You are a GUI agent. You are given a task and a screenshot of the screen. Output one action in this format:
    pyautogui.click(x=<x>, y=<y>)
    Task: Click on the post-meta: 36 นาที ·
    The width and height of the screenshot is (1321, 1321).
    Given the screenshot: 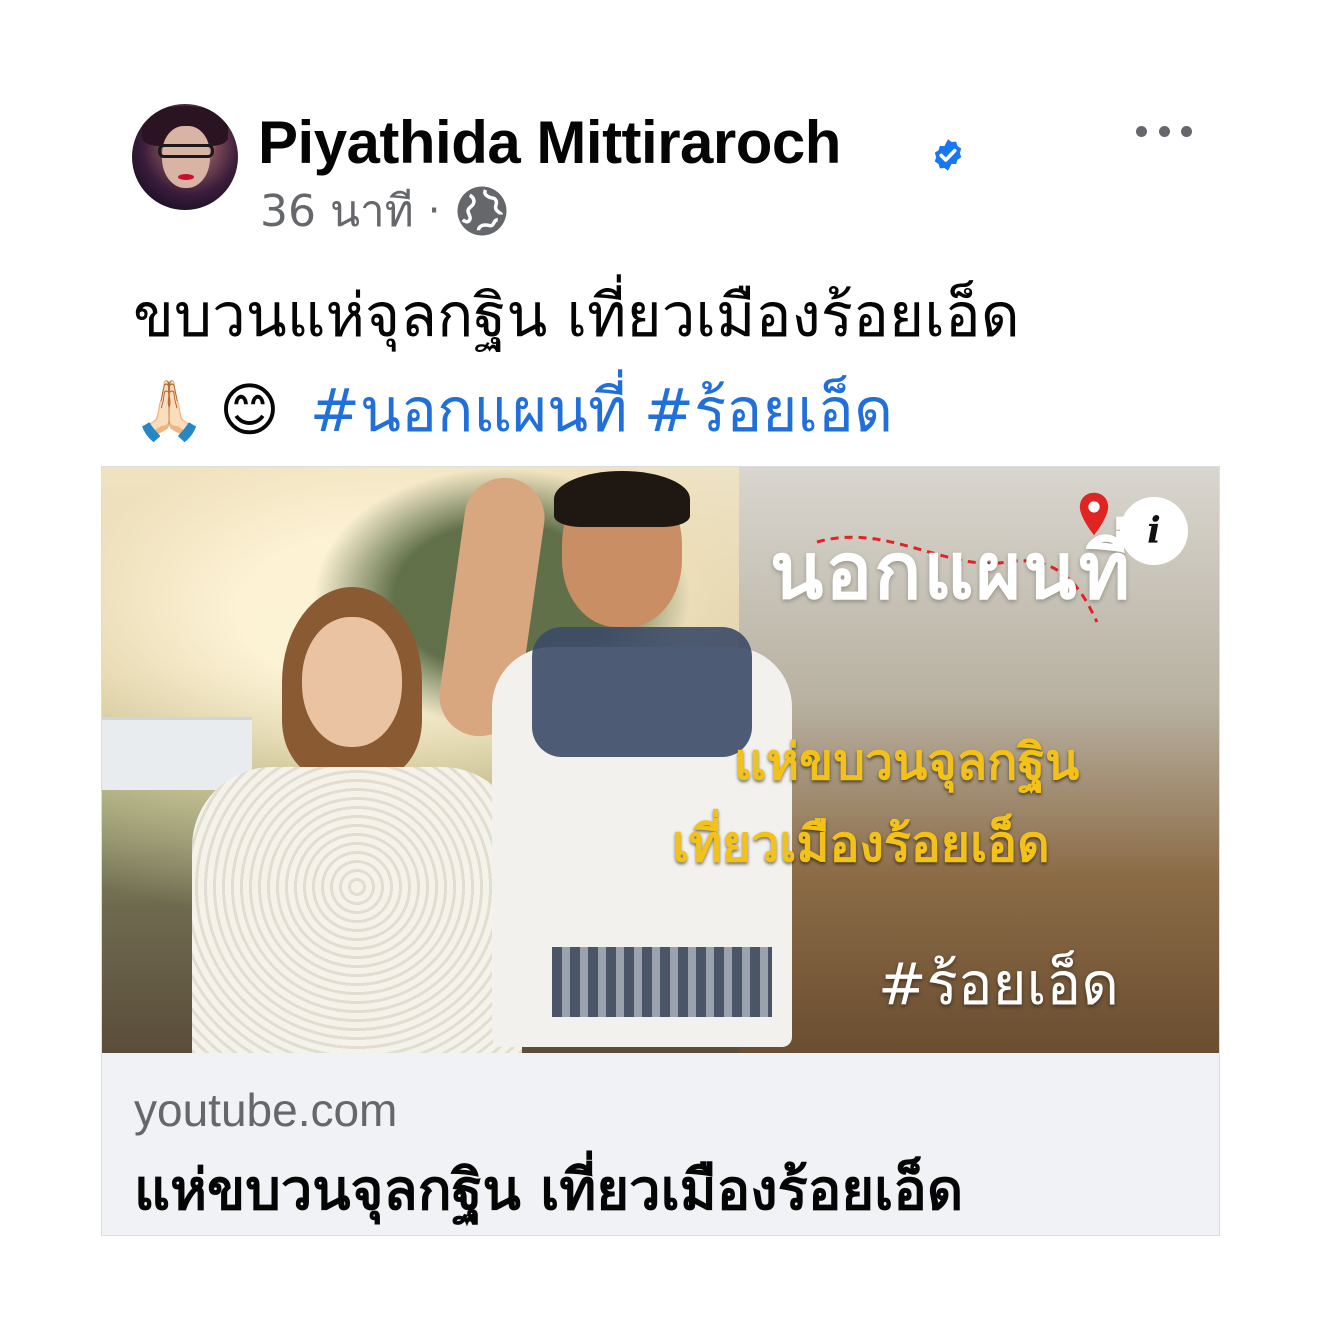 What is the action you would take?
    pyautogui.click(x=385, y=211)
    